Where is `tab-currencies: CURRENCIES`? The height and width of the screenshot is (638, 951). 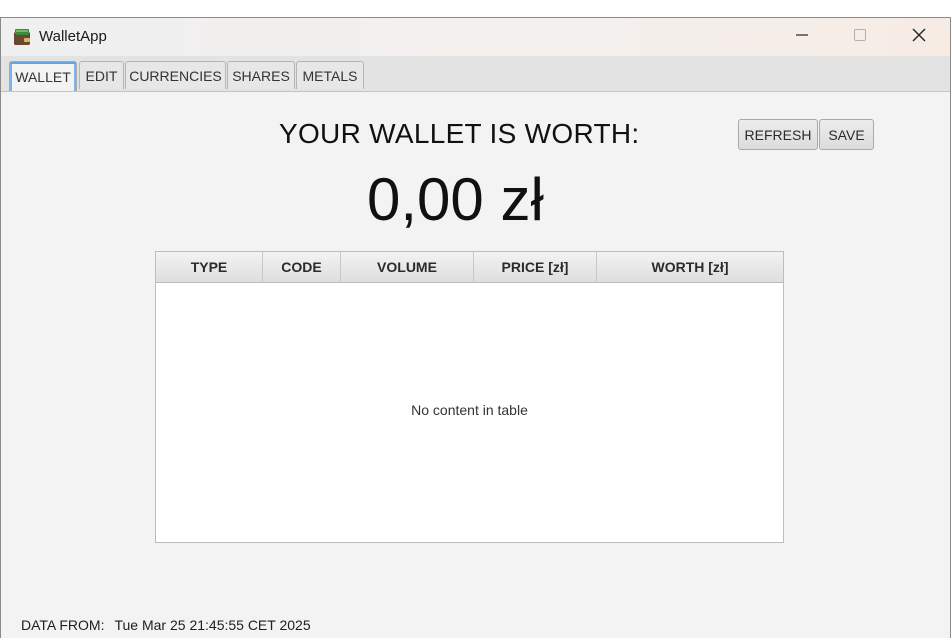 tab-currencies: CURRENCIES is located at coordinates (175, 75).